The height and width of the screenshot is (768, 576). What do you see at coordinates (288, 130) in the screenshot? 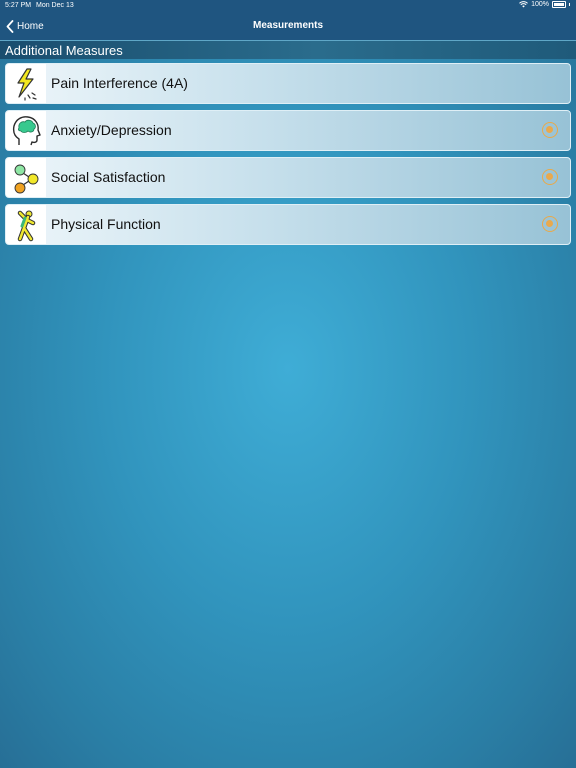
I see `list-item-anxiety-depression: Anxiety/Depression` at bounding box center [288, 130].